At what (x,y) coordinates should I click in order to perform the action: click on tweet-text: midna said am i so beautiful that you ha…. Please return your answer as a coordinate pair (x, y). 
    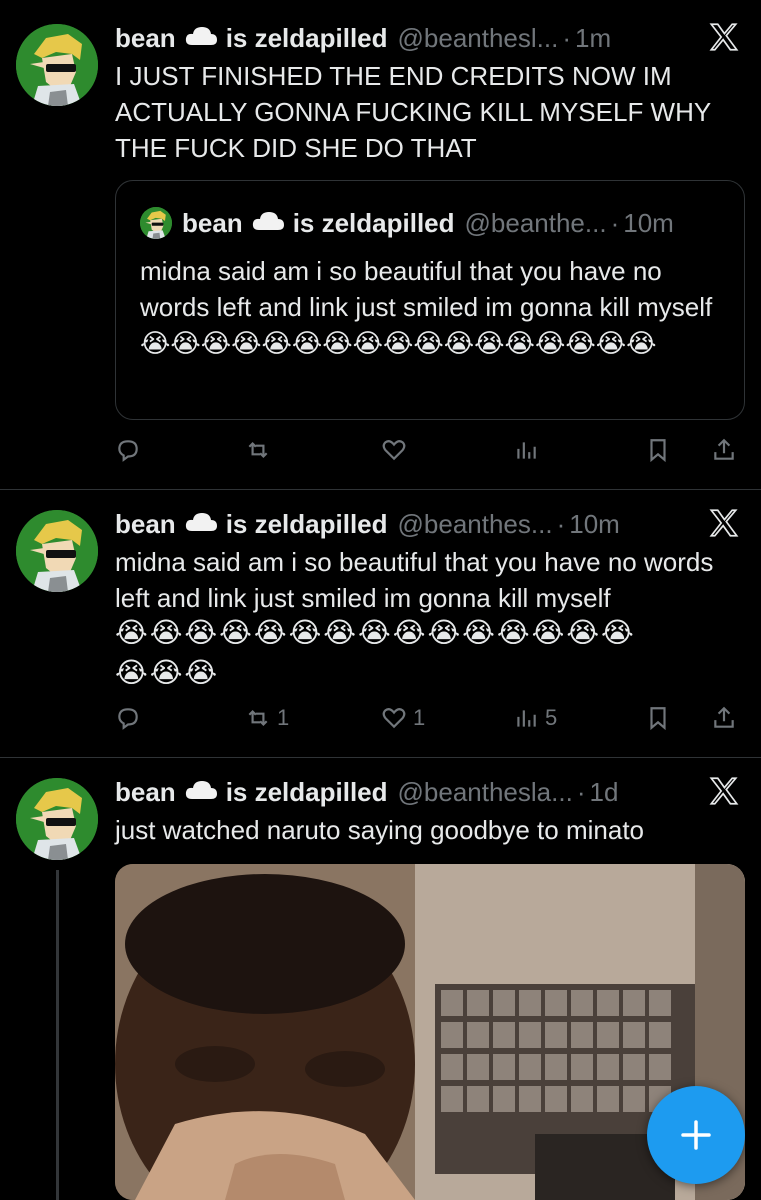
    Looking at the image, I should click on (414, 580).